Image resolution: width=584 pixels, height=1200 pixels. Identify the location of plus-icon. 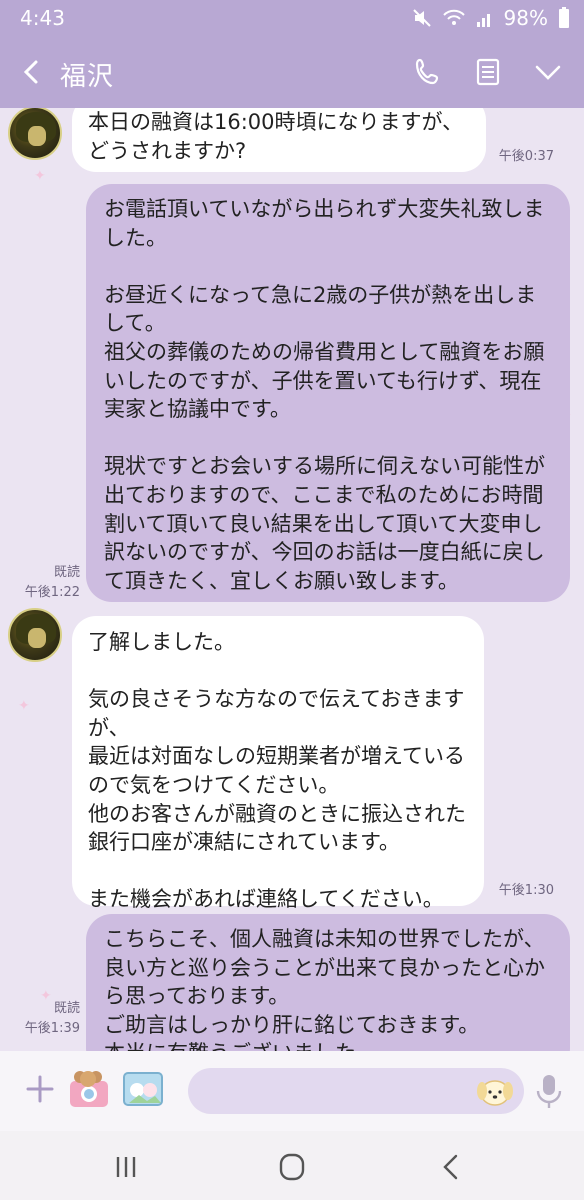
(40, 1089).